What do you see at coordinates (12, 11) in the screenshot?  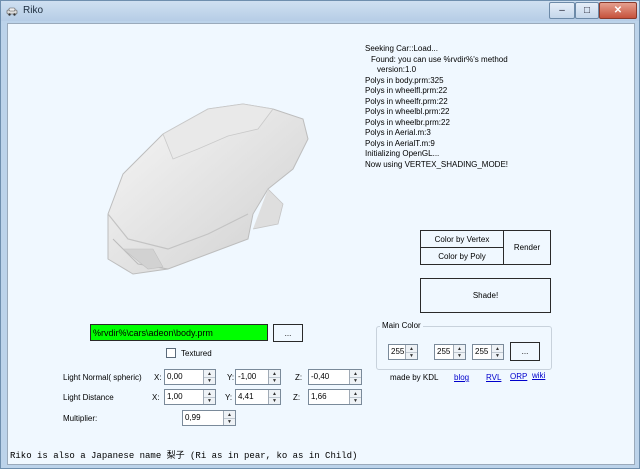 I see `car-app-icon` at bounding box center [12, 11].